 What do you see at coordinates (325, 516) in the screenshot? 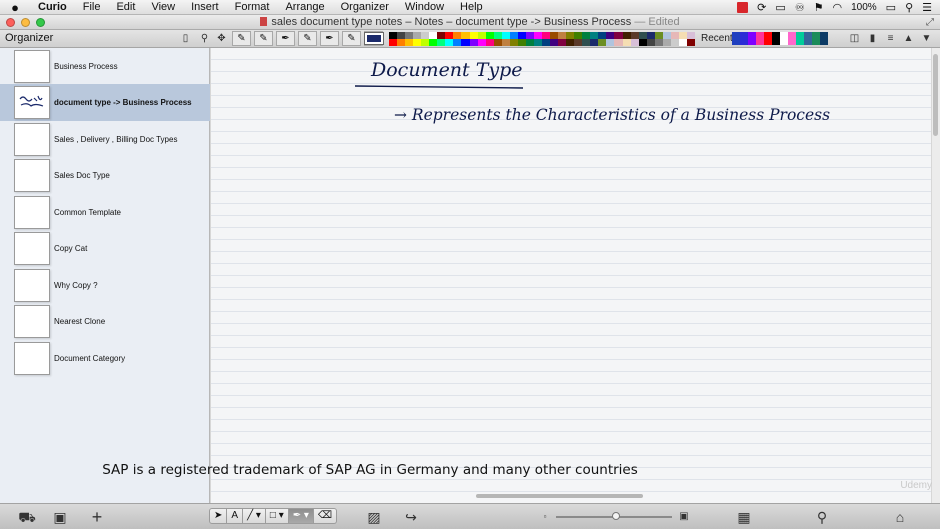
I see `eraser-tool-icon: ⌫` at bounding box center [325, 516].